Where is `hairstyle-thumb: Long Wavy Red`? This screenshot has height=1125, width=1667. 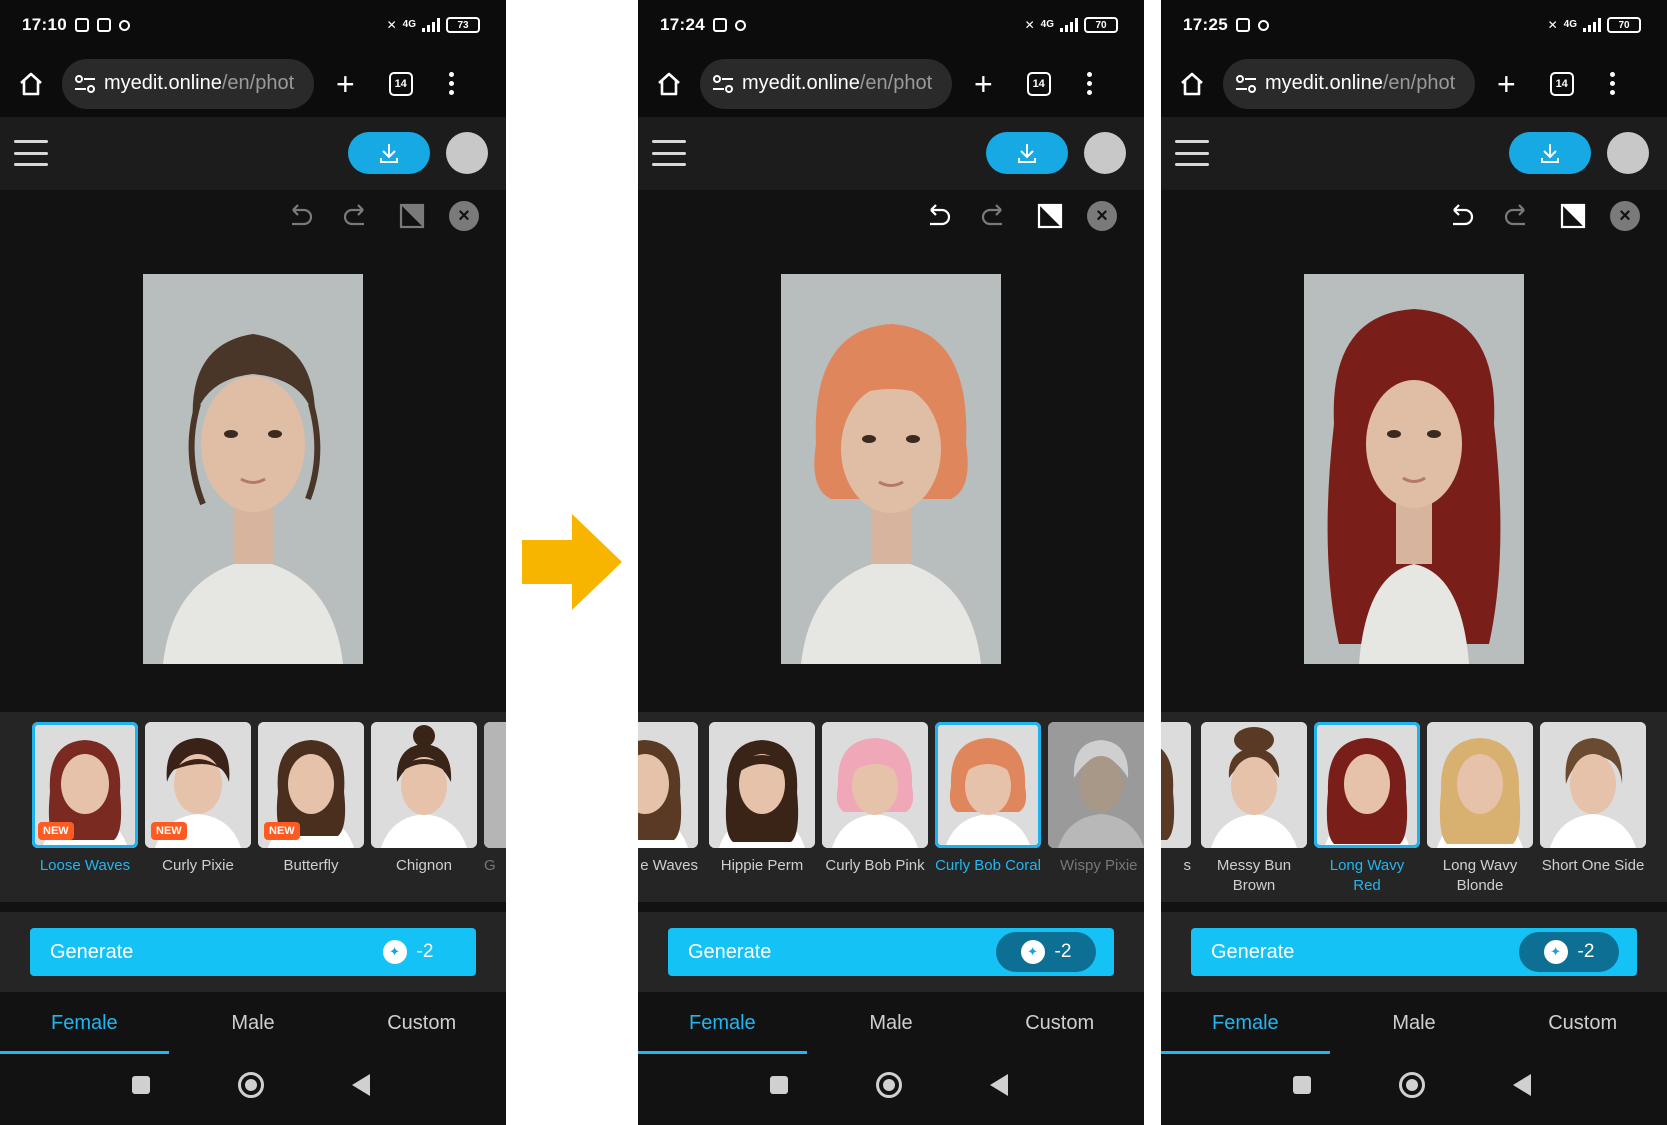 hairstyle-thumb: Long Wavy Red is located at coordinates (1367, 809).